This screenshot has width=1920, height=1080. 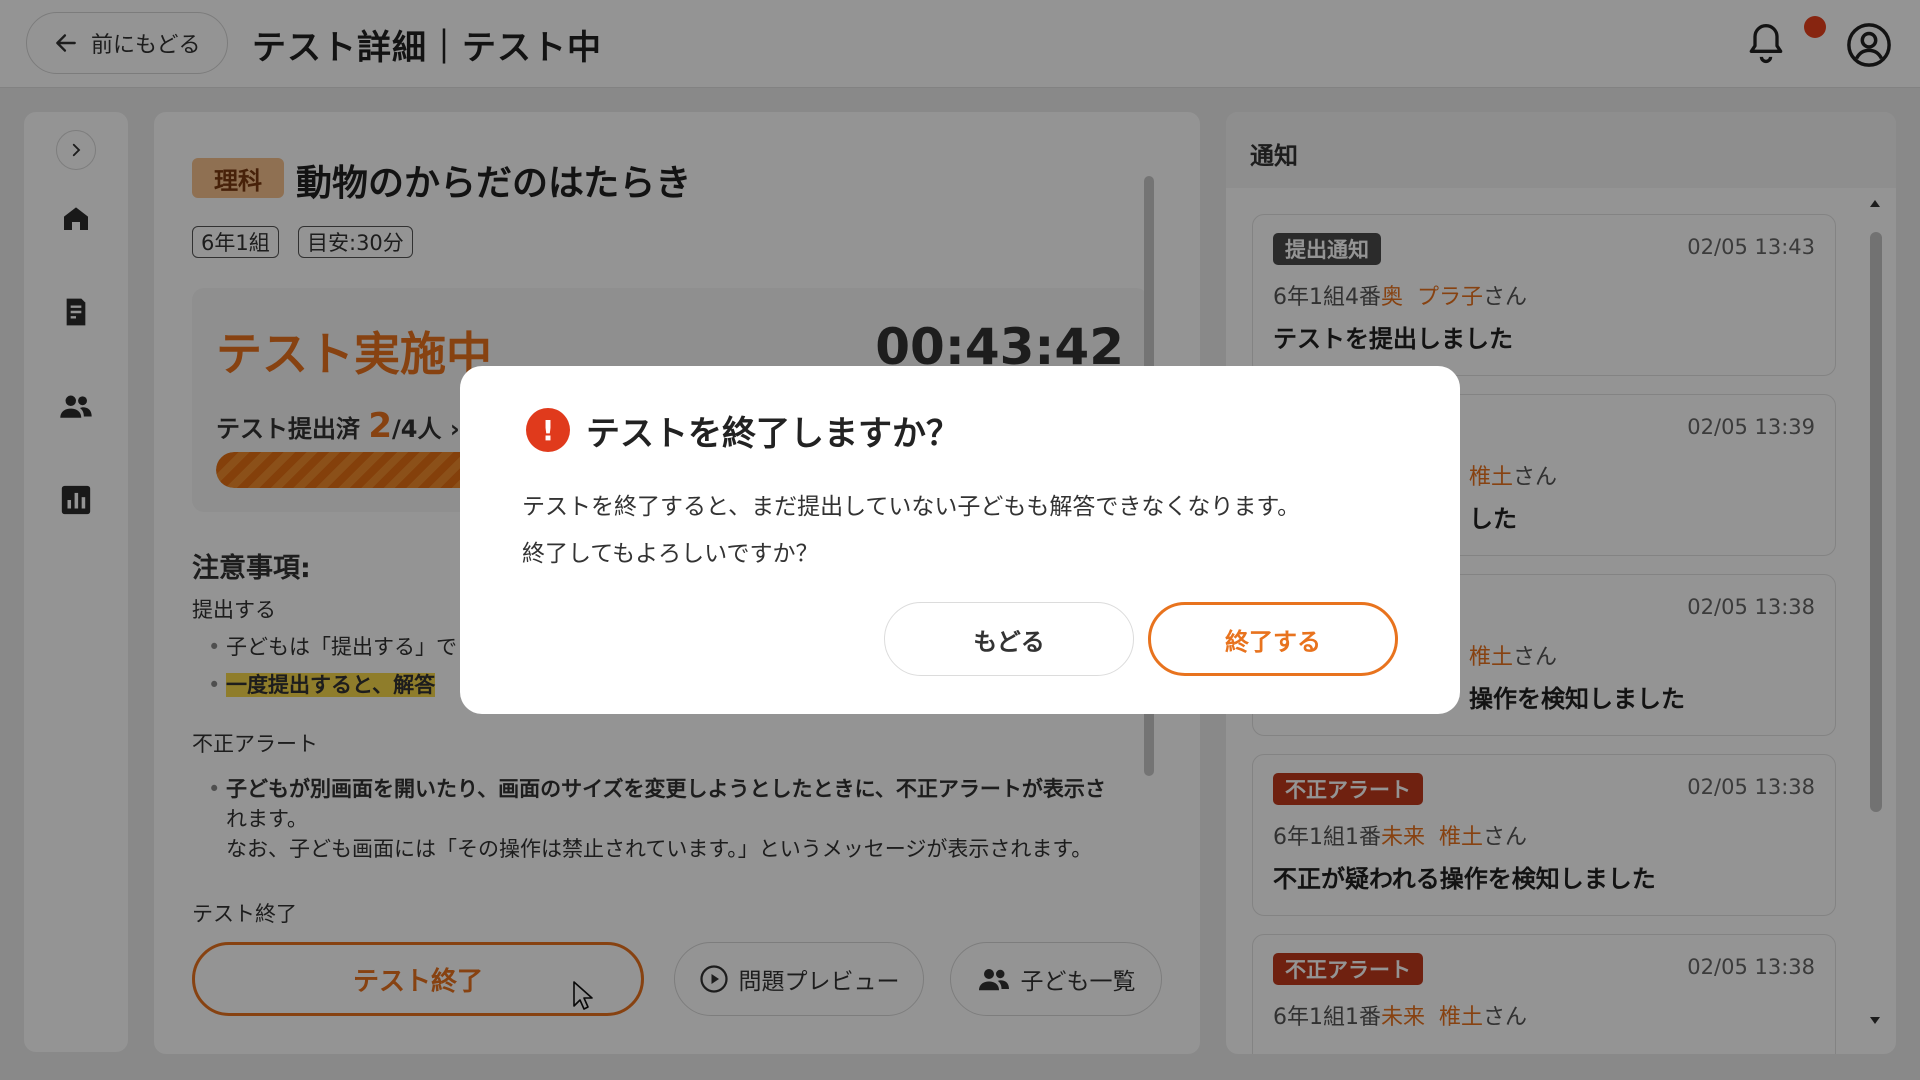 I want to click on dialog-body-line: 終了してもよろしいですか？, so click(x=670, y=554).